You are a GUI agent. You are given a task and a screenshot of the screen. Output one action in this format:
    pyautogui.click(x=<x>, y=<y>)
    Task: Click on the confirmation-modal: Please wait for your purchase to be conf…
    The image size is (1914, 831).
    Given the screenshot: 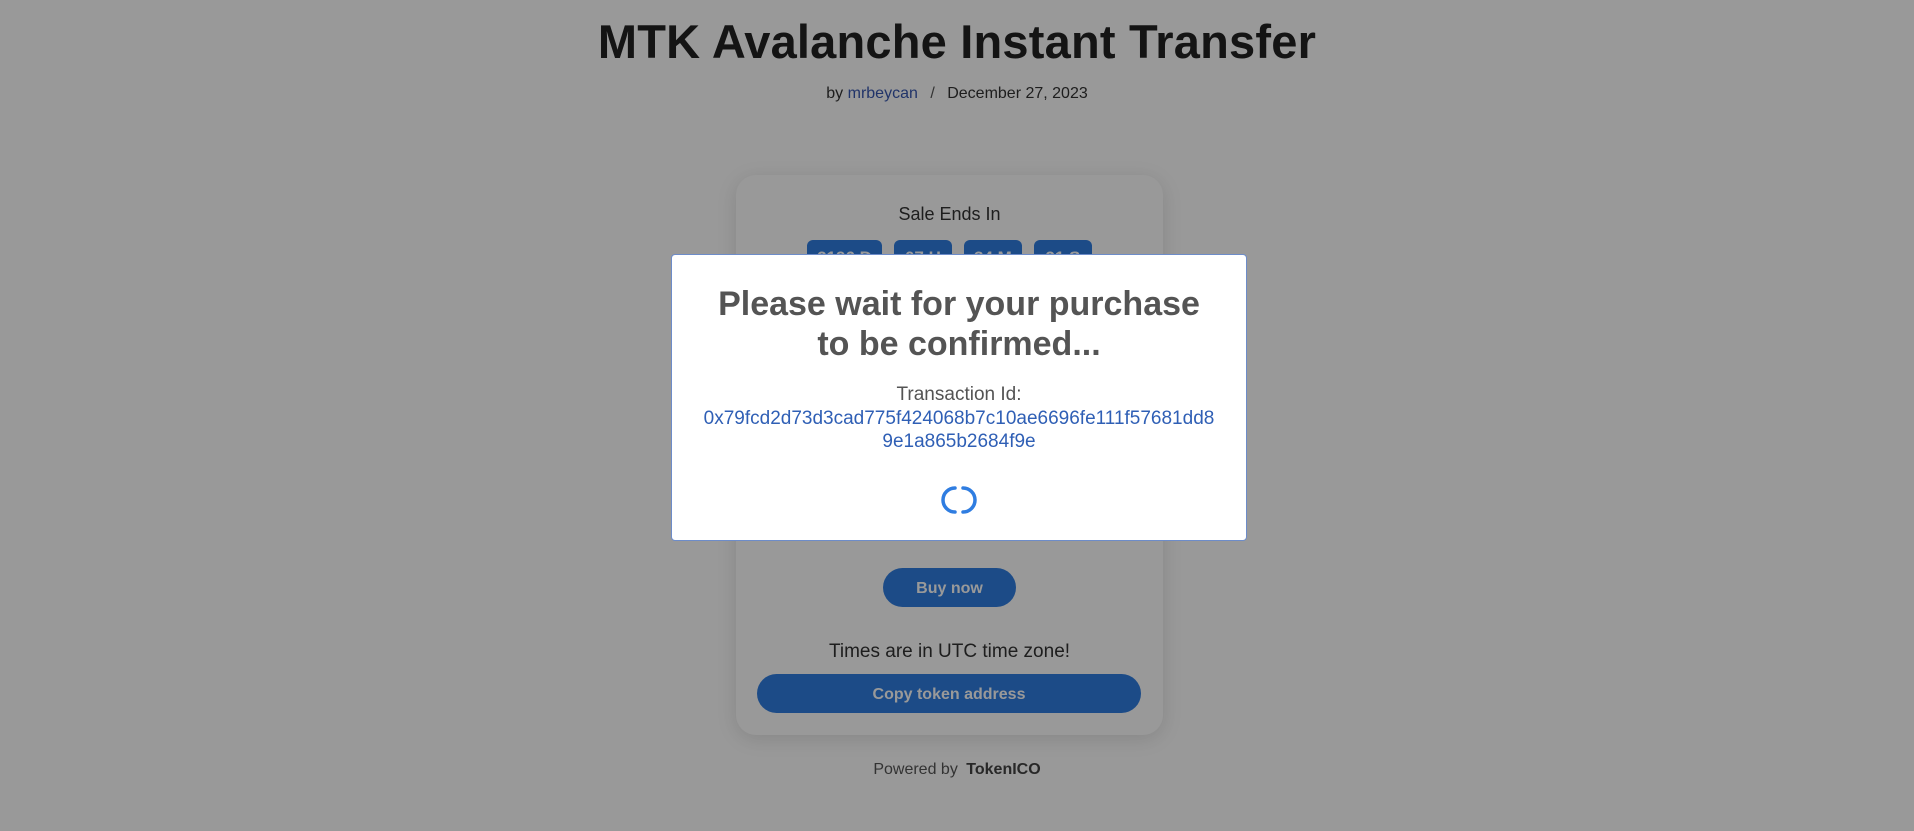 What is the action you would take?
    pyautogui.click(x=959, y=397)
    